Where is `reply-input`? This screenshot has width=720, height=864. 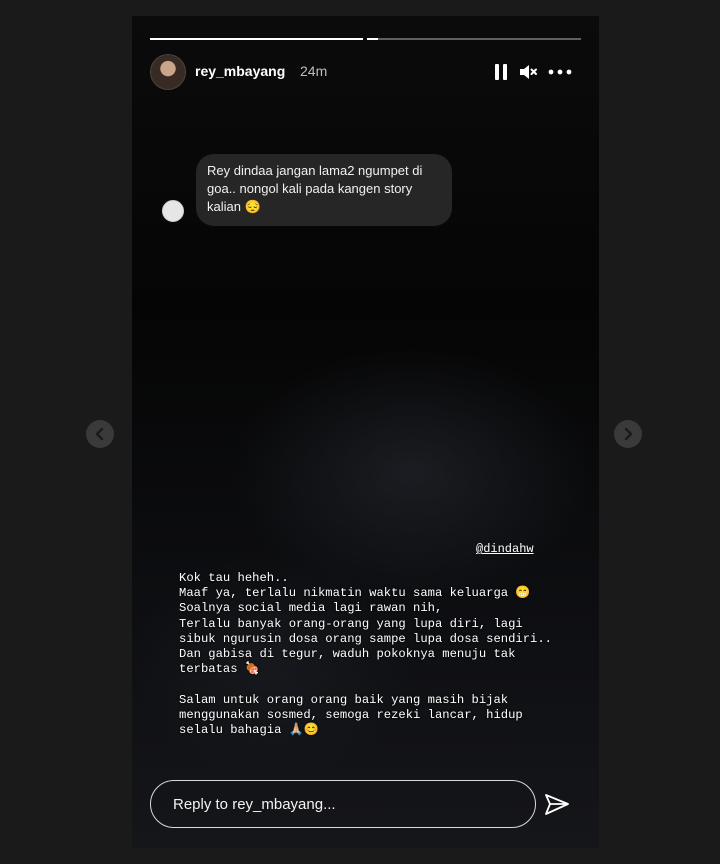 reply-input is located at coordinates (365, 804).